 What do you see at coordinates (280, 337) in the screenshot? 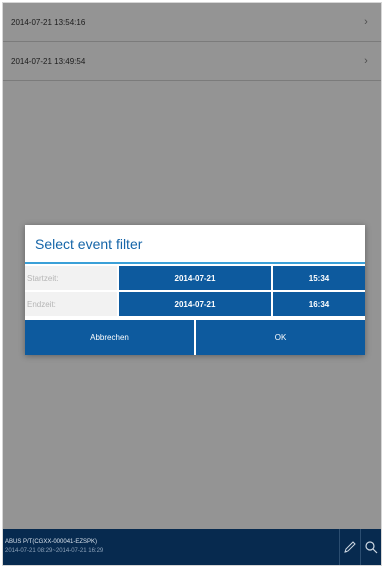
I see `ok-button: OK` at bounding box center [280, 337].